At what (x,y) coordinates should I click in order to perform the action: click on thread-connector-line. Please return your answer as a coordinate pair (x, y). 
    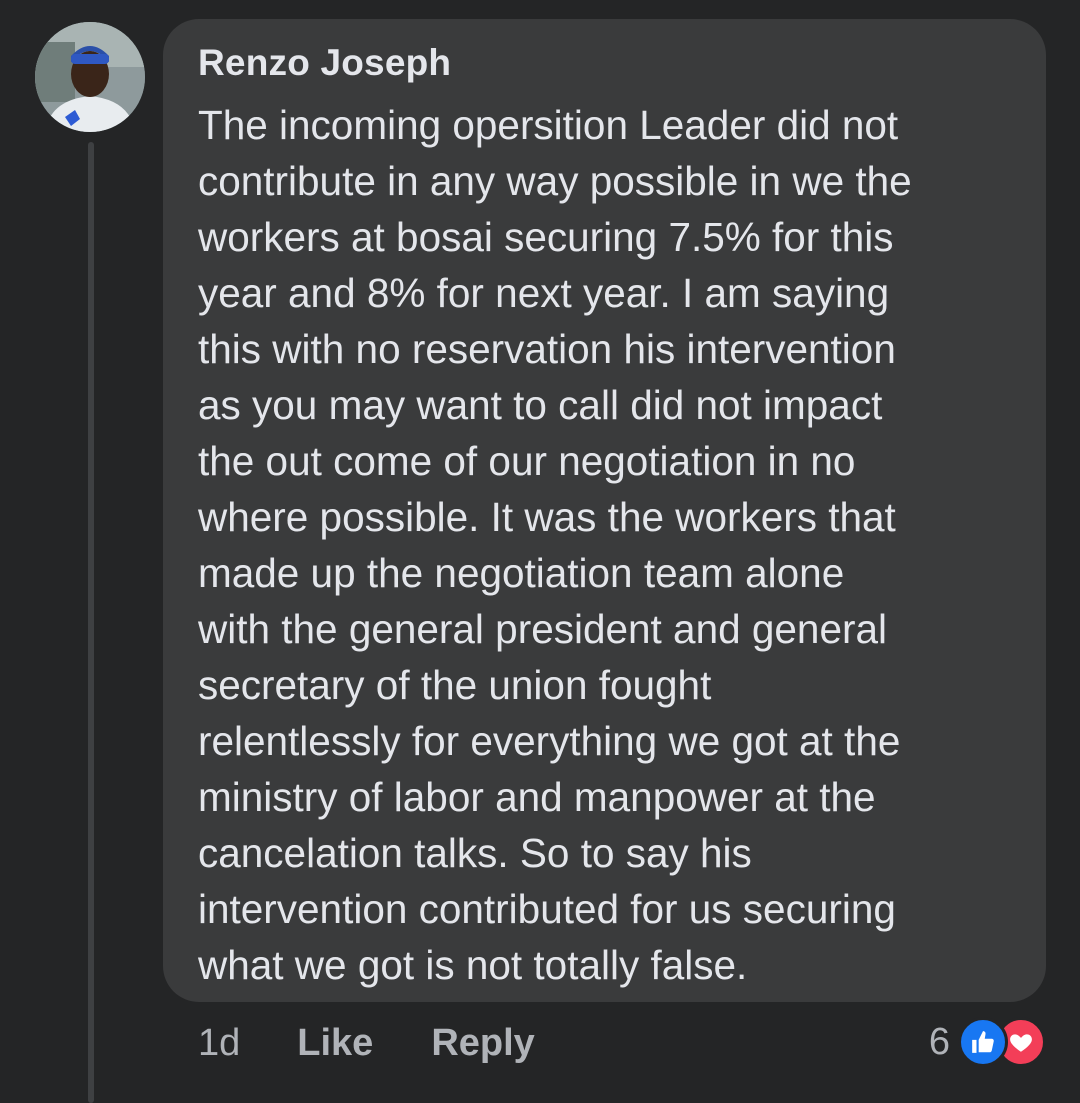
    Looking at the image, I should click on (91, 622).